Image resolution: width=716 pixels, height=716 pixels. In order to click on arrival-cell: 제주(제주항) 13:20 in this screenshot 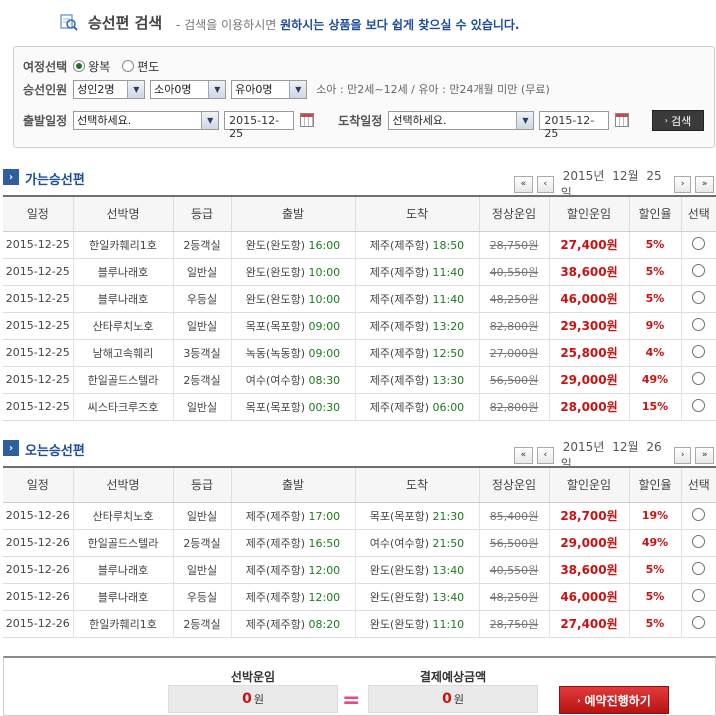, I will do `click(416, 326)`.